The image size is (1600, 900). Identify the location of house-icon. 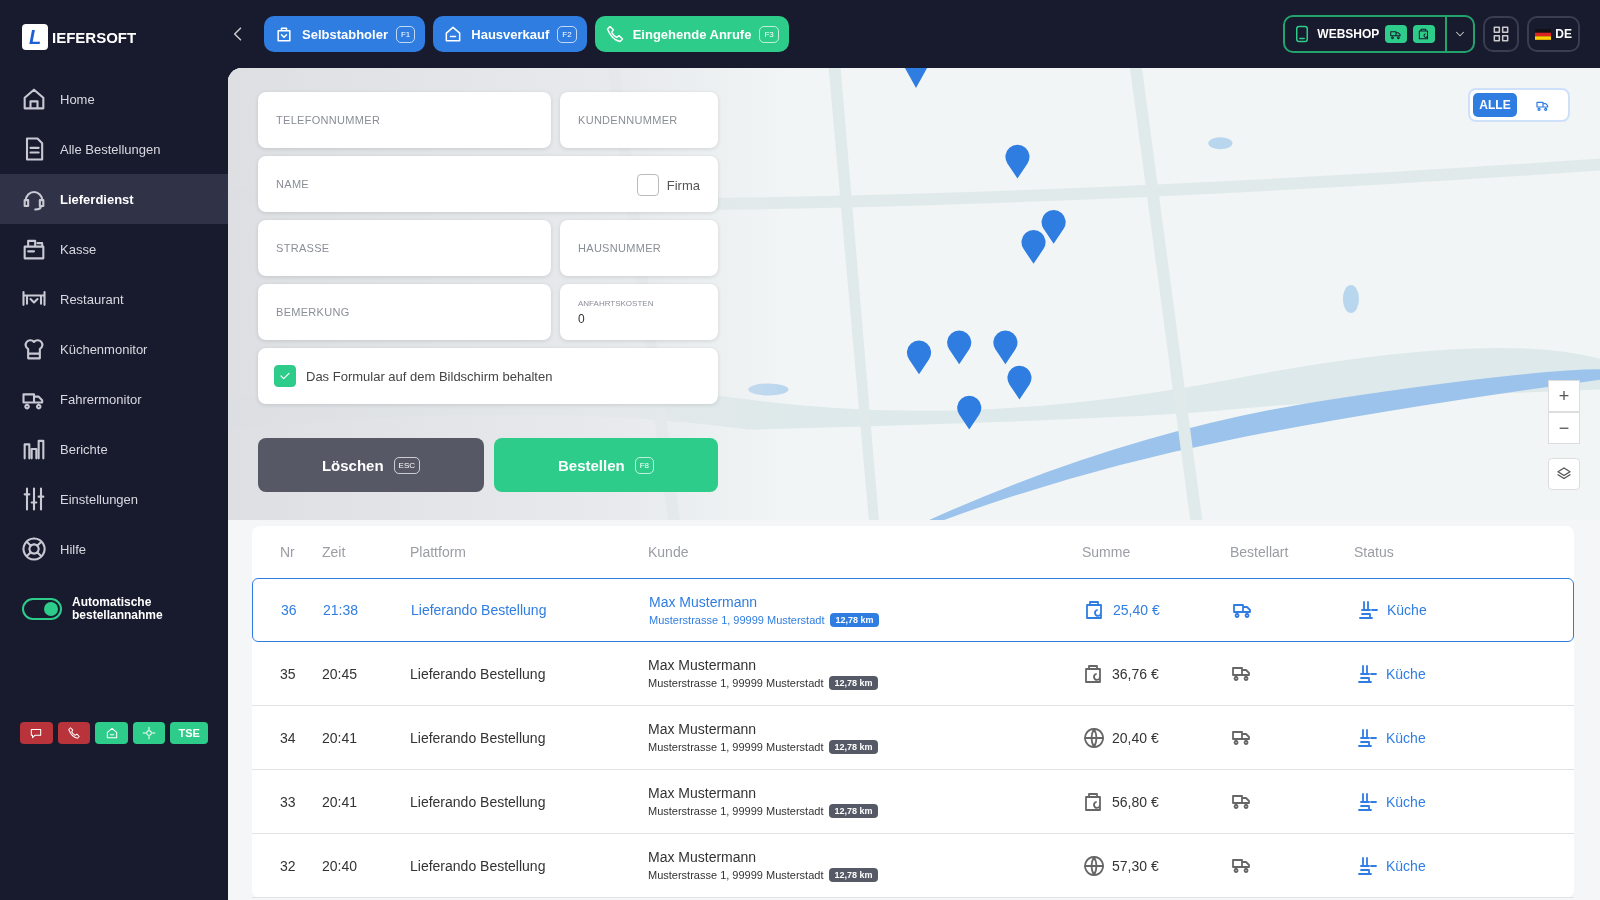
(111, 733).